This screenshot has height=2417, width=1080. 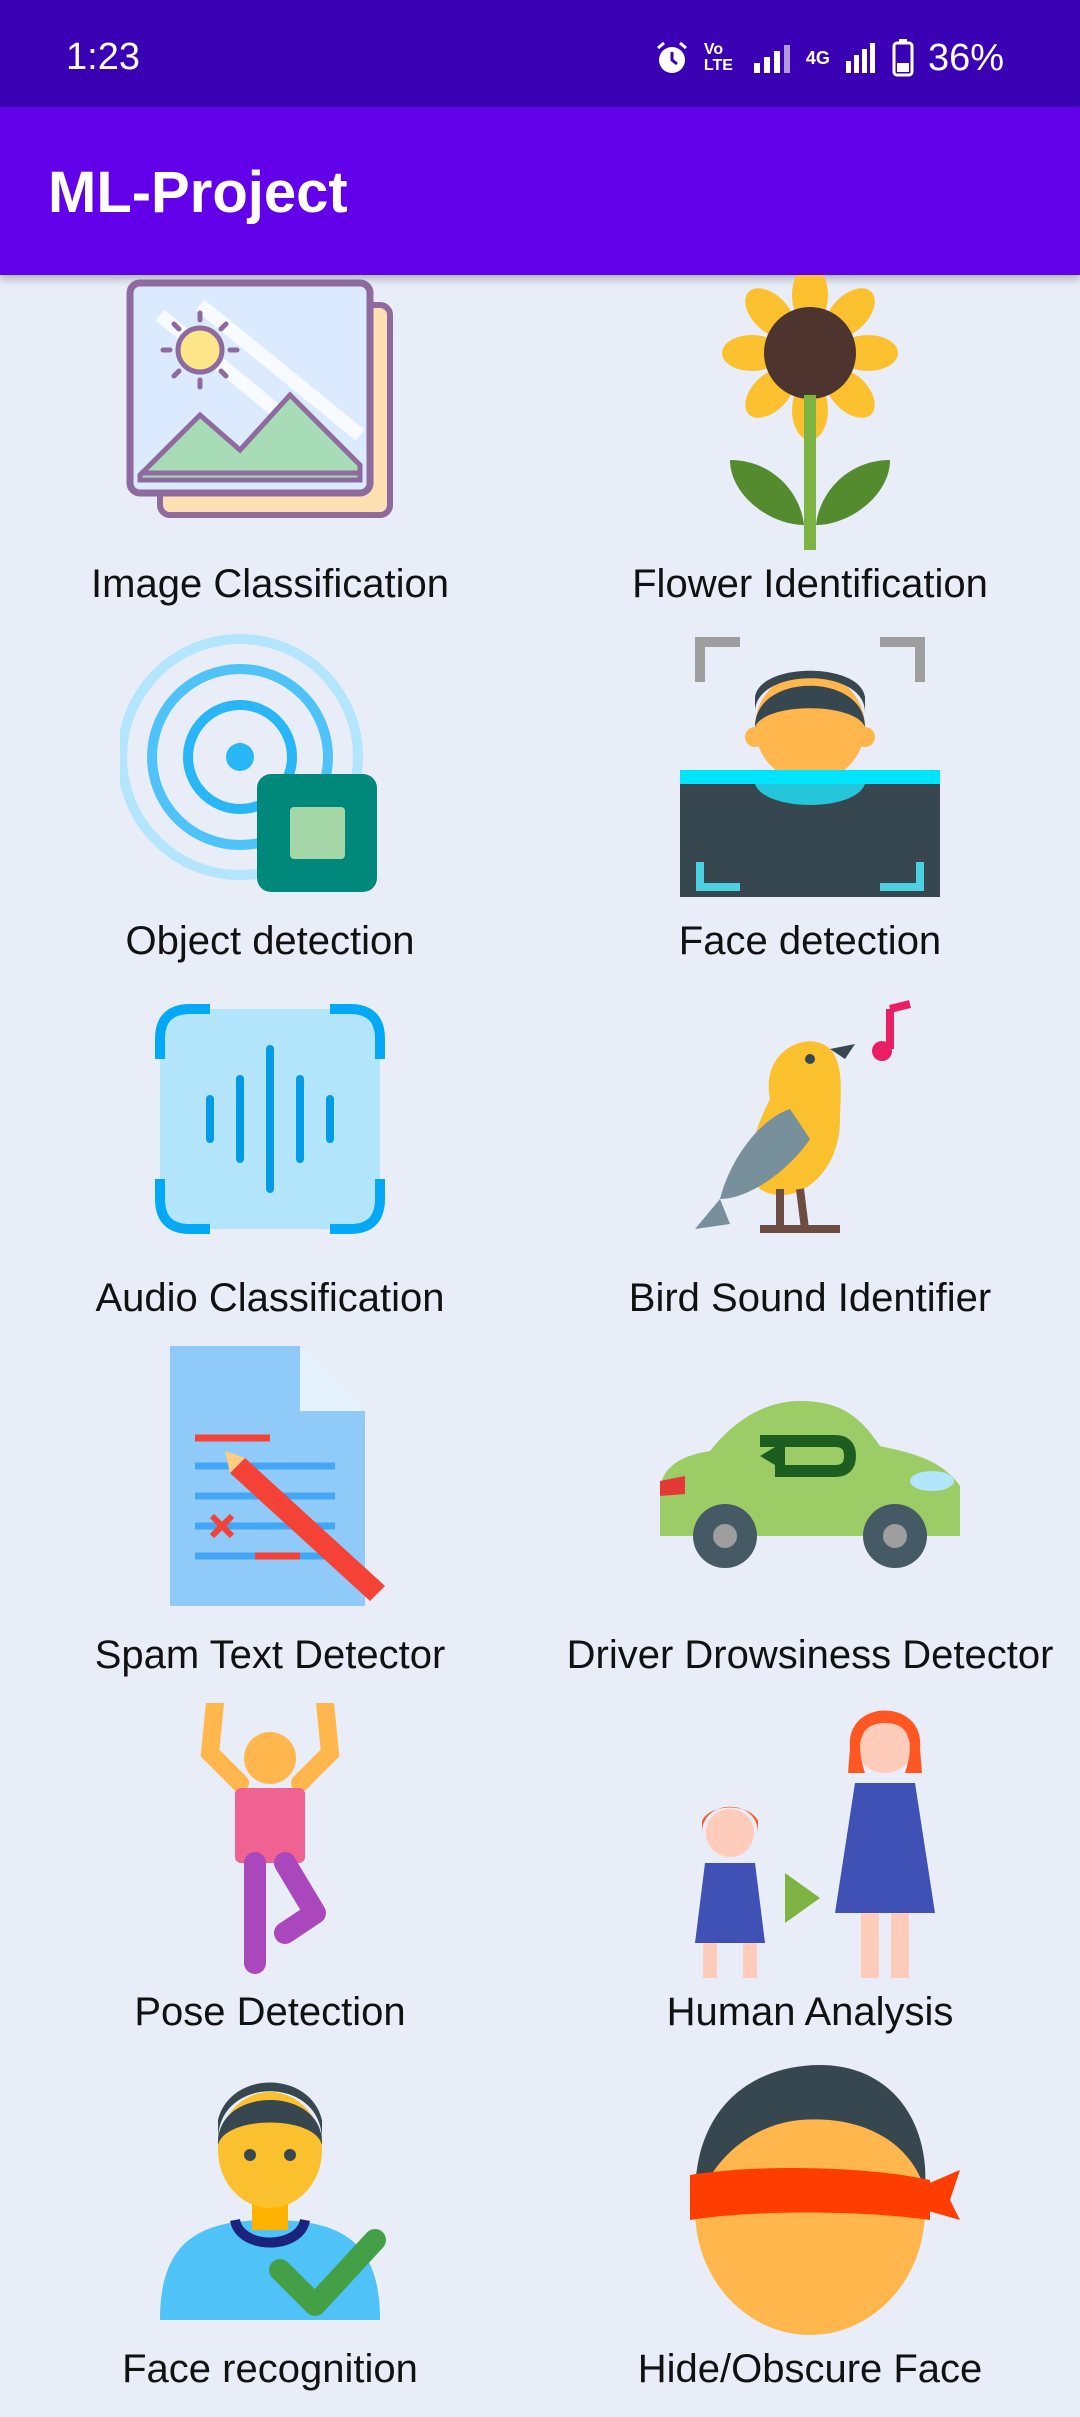 I want to click on car-icon, so click(x=810, y=1484).